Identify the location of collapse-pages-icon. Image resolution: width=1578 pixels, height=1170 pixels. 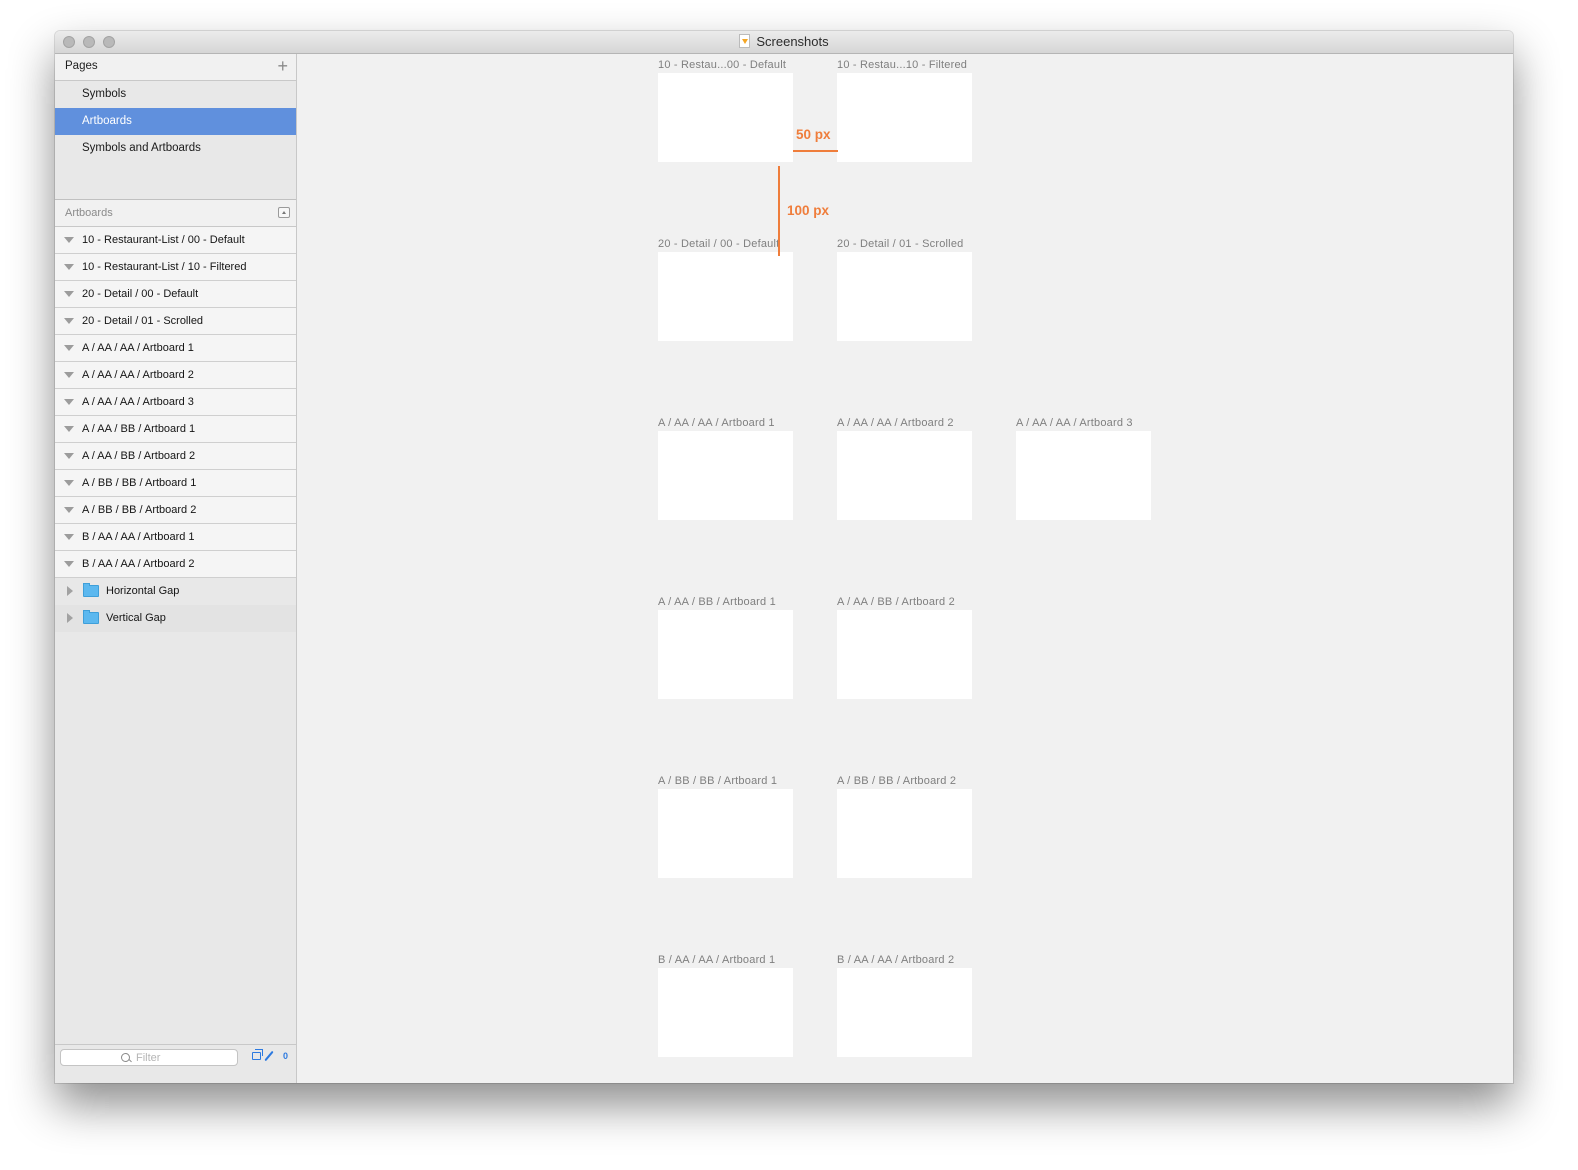
(284, 212).